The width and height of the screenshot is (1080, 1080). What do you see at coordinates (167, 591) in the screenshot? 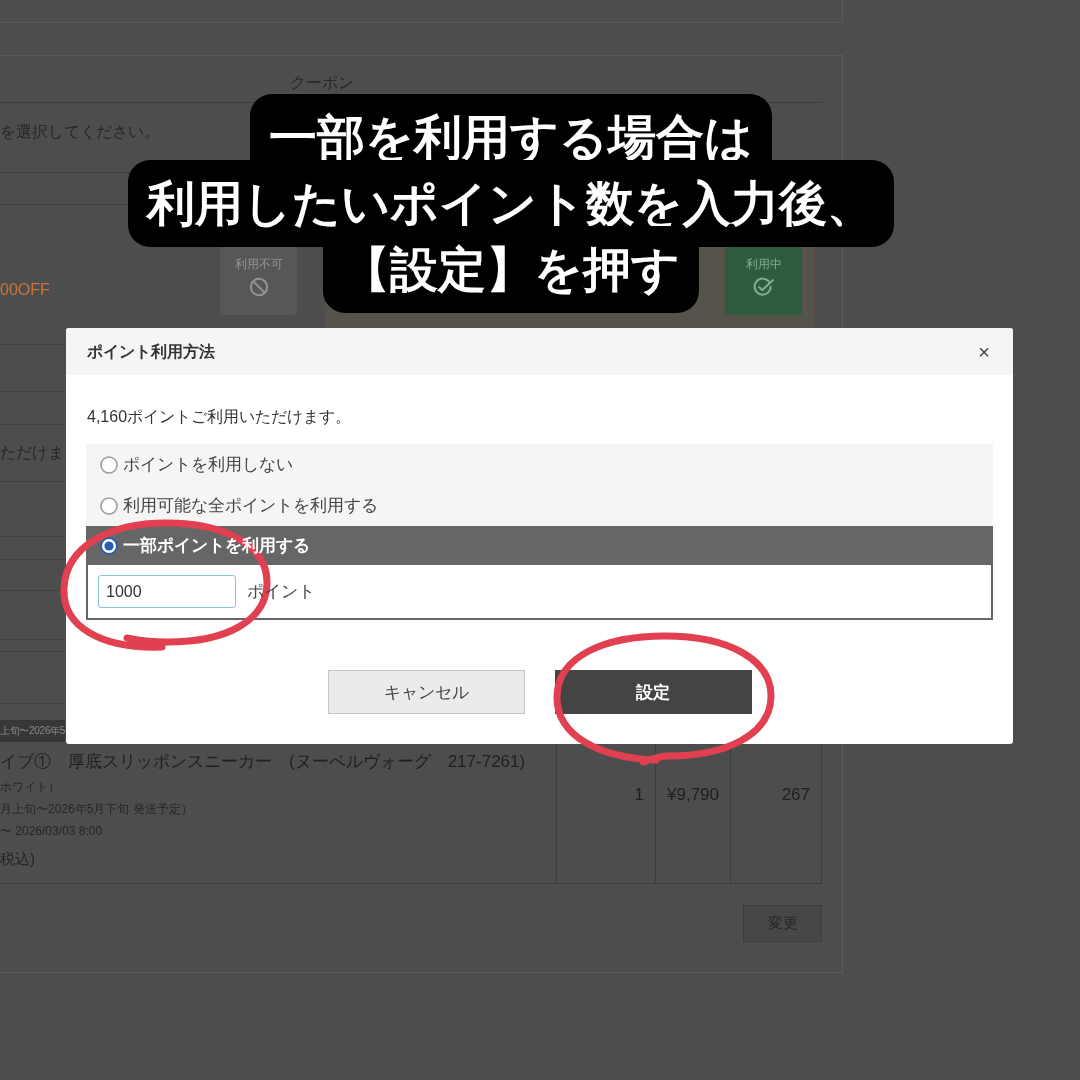
I see `points-input: 1000` at bounding box center [167, 591].